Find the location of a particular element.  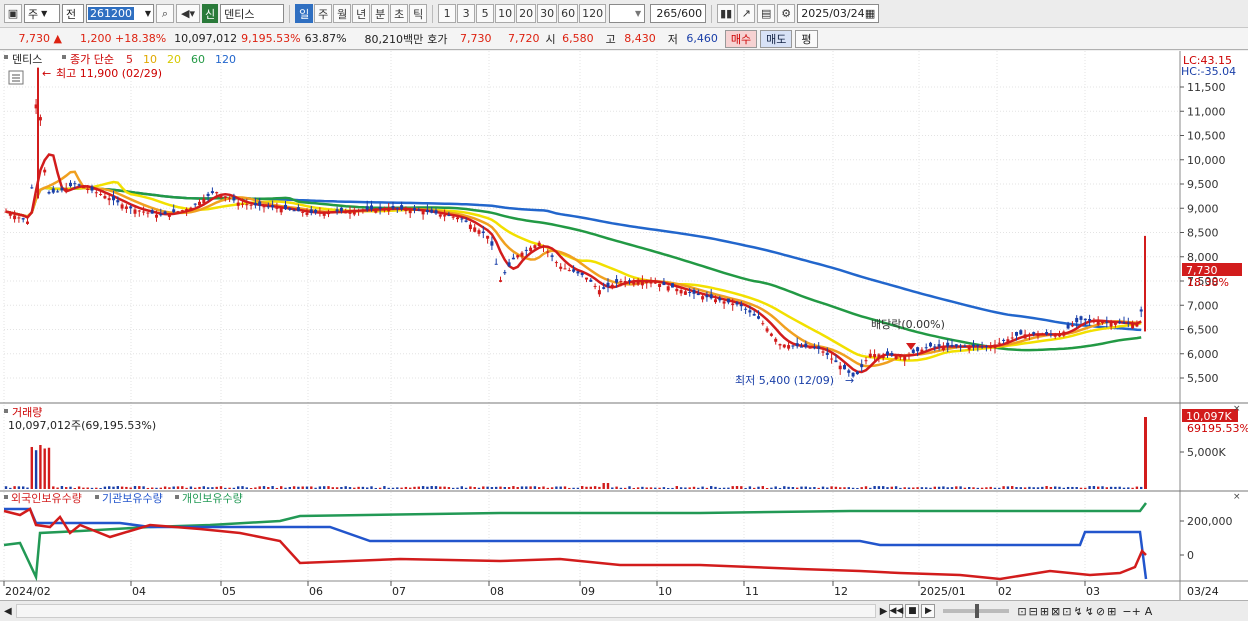

zoom-slider is located at coordinates (976, 611).